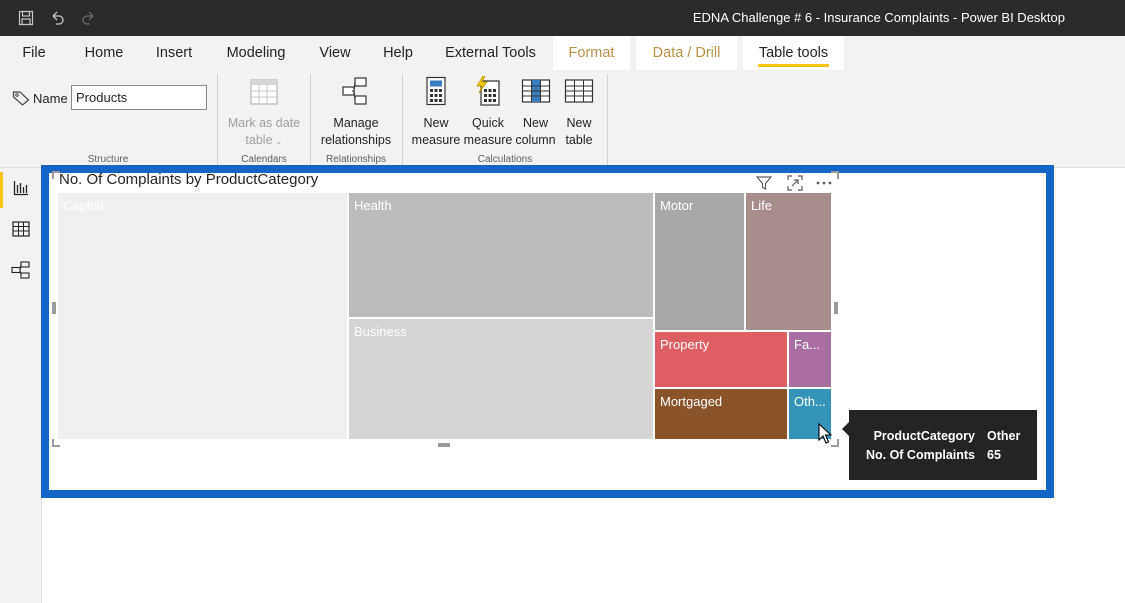 This screenshot has width=1125, height=603. I want to click on quick-measure-label-2: measure, so click(488, 140).